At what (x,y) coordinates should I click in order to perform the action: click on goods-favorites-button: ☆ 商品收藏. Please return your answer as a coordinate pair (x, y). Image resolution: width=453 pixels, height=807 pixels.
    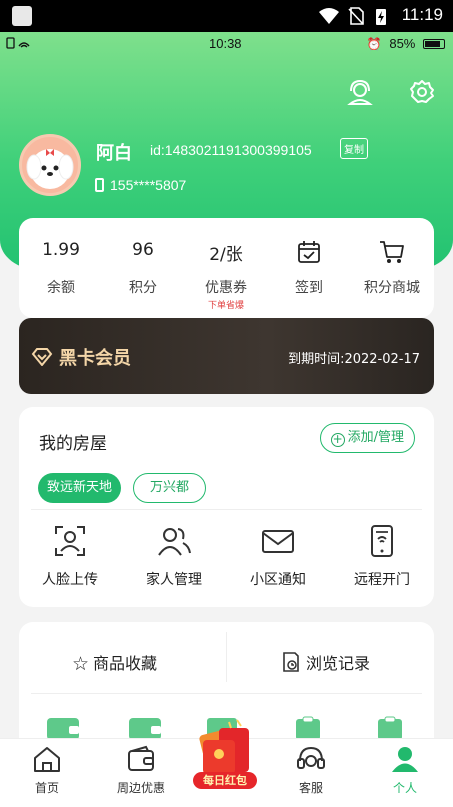
    Looking at the image, I should click on (114, 662).